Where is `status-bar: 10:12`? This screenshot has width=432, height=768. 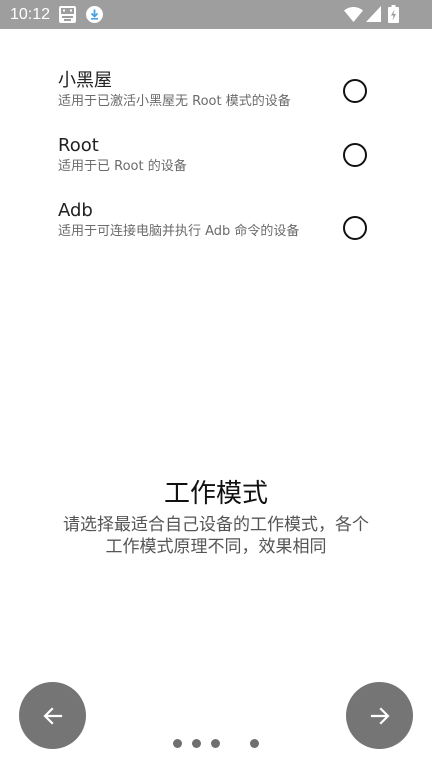 status-bar: 10:12 is located at coordinates (216, 14).